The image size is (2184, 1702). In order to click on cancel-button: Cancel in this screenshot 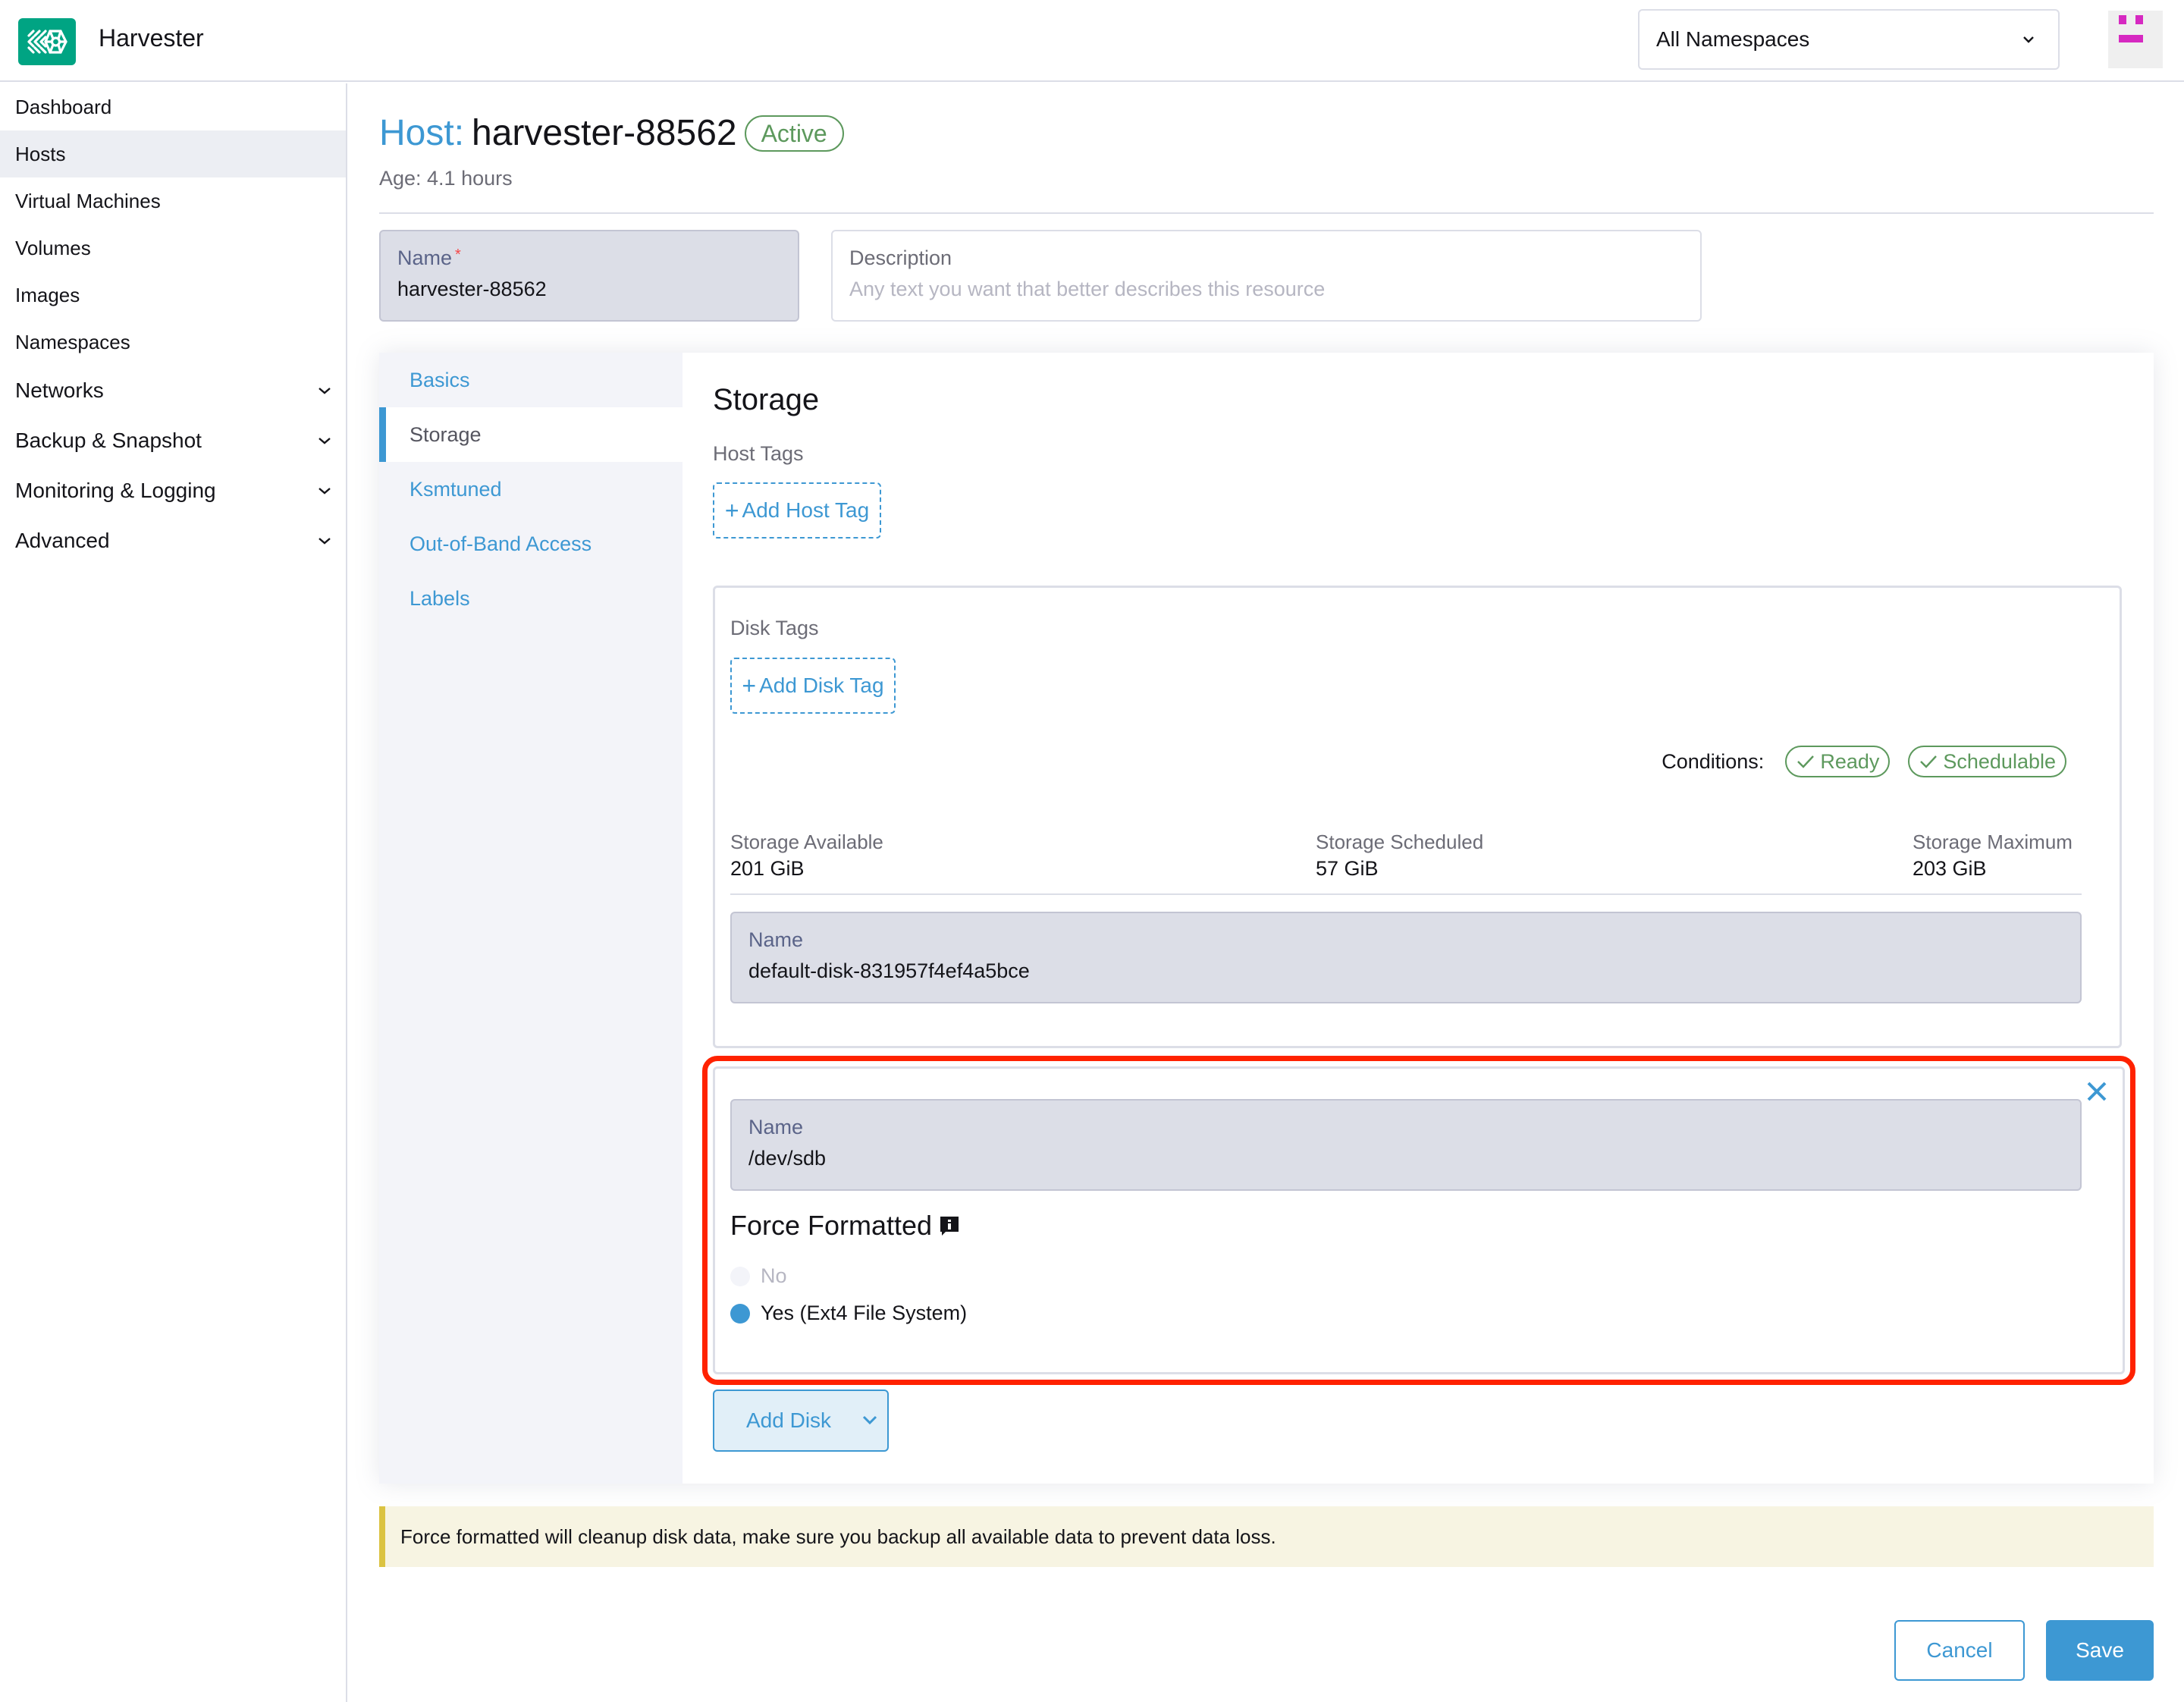, I will do `click(1959, 1650)`.